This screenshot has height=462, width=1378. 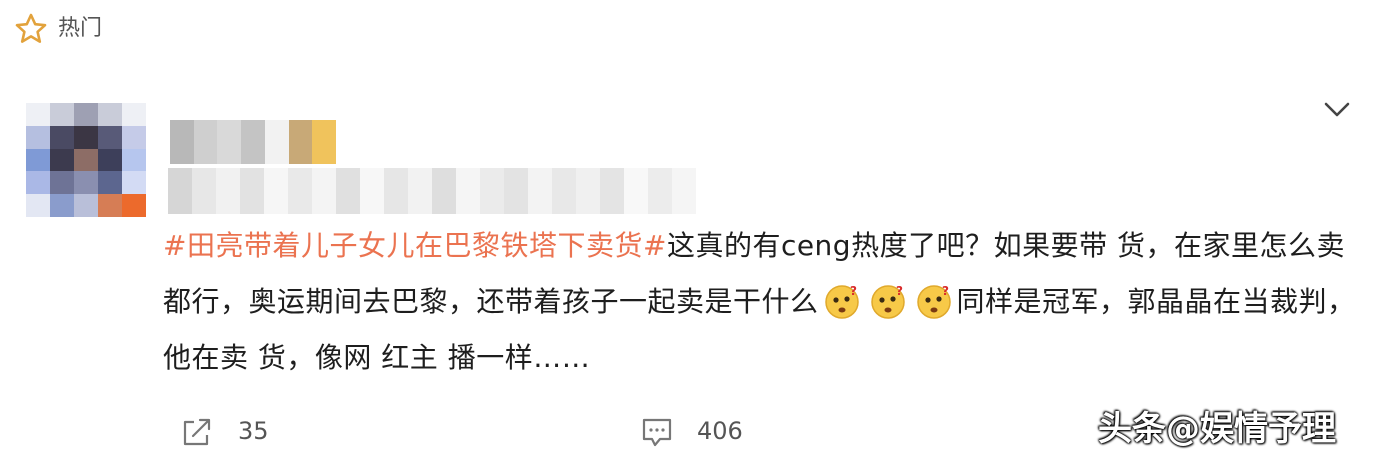 I want to click on chevron-down-icon, so click(x=1337, y=110).